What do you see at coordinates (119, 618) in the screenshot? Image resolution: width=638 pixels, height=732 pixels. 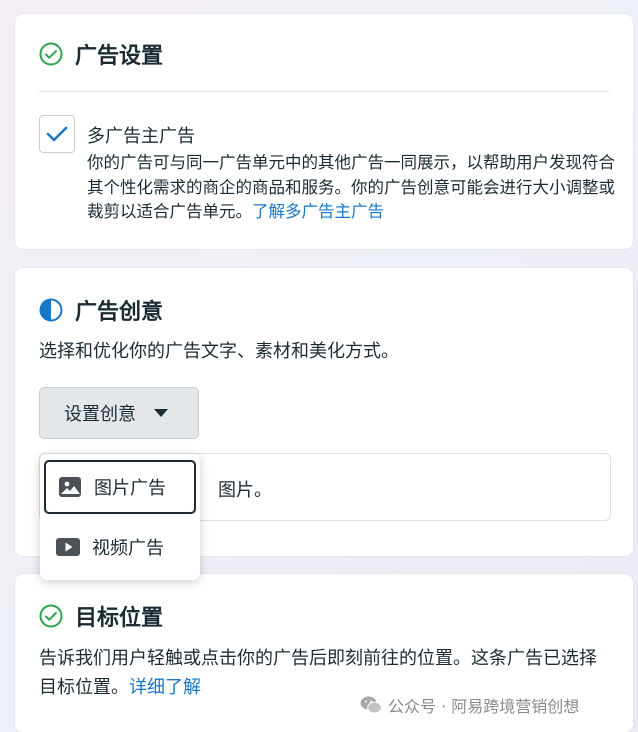 I see `destination-title: 目标位置` at bounding box center [119, 618].